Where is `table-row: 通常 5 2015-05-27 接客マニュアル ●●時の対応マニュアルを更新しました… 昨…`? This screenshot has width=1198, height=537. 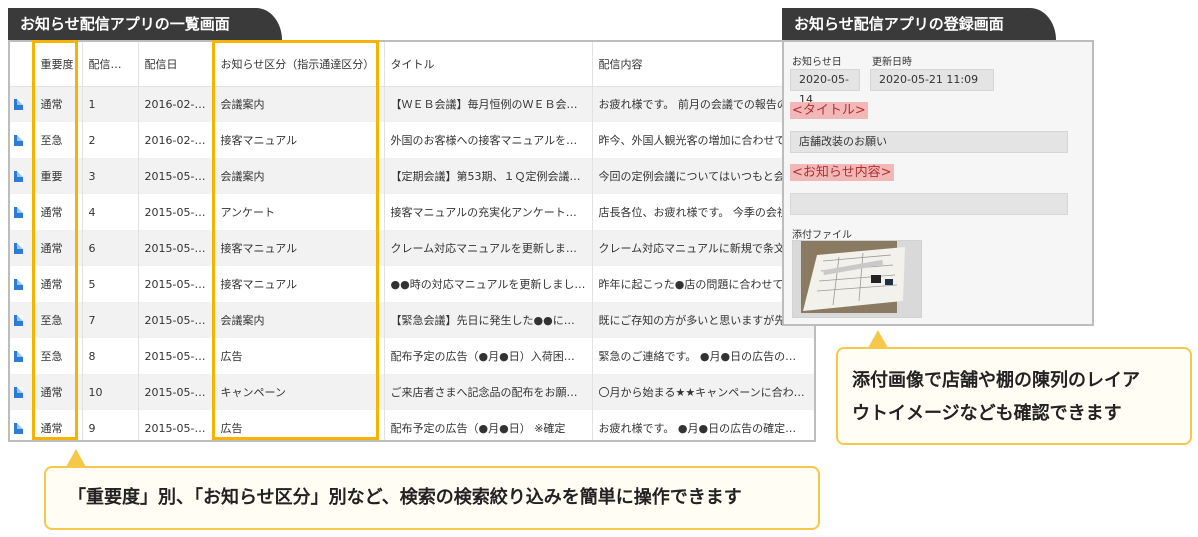 table-row: 通常 5 2015-05-27 接客マニュアル ●●時の対応マニュアルを更新しました… 昨… is located at coordinates (412, 284).